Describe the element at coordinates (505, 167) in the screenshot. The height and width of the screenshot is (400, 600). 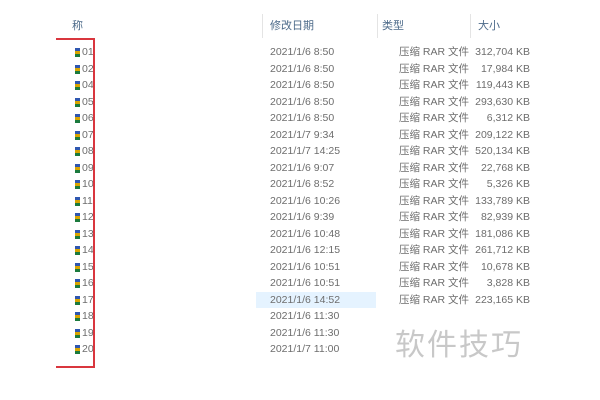
I see `file-size: 22,768 KB` at that location.